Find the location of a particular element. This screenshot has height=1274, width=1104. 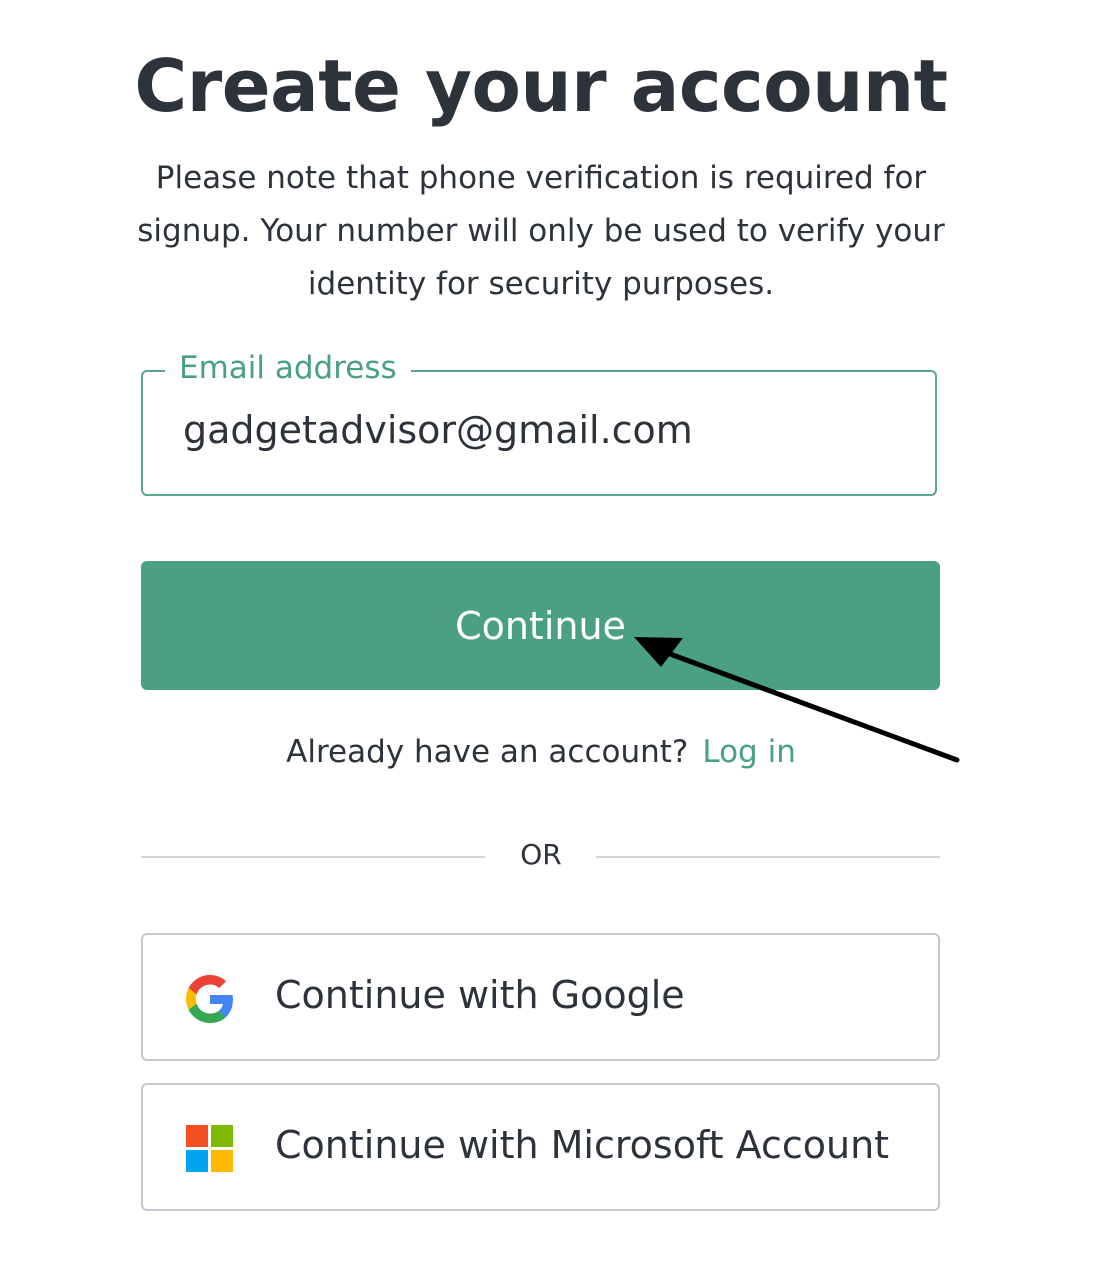

continue-button: Continue is located at coordinates (540, 625).